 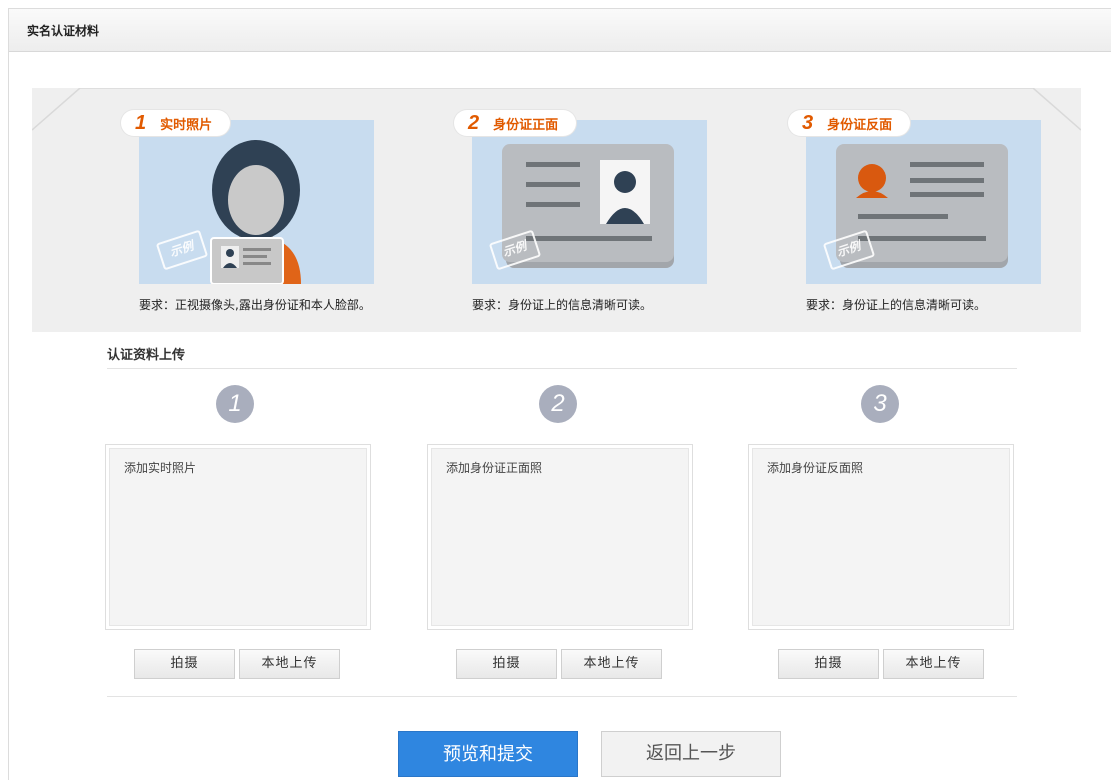 What do you see at coordinates (141, 122) in the screenshot?
I see `example-number: 1` at bounding box center [141, 122].